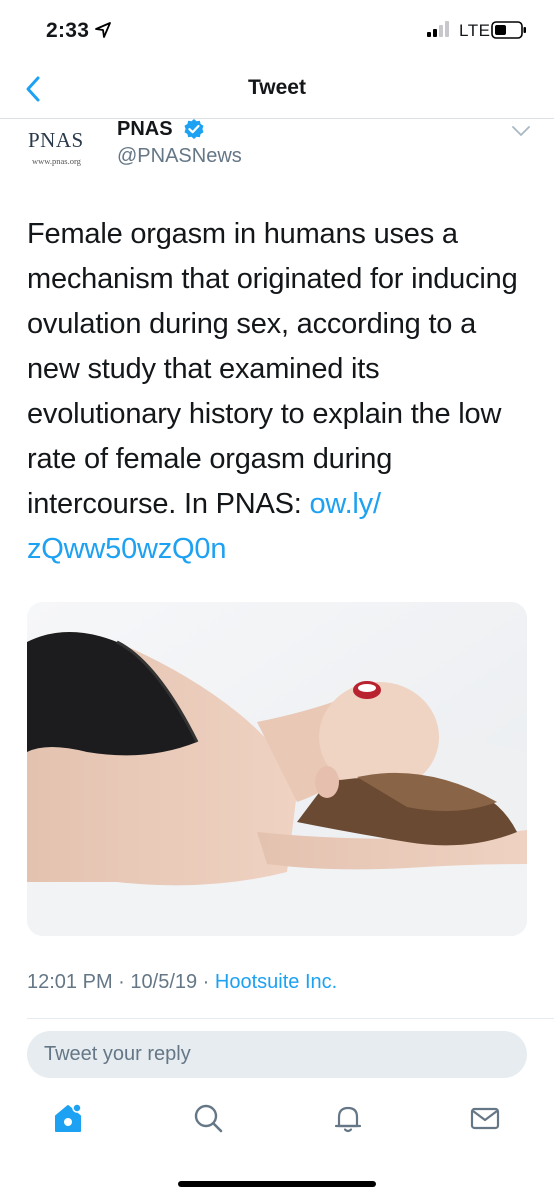 The image size is (554, 1200). What do you see at coordinates (194, 129) in the screenshot?
I see `verified-badge-icon` at bounding box center [194, 129].